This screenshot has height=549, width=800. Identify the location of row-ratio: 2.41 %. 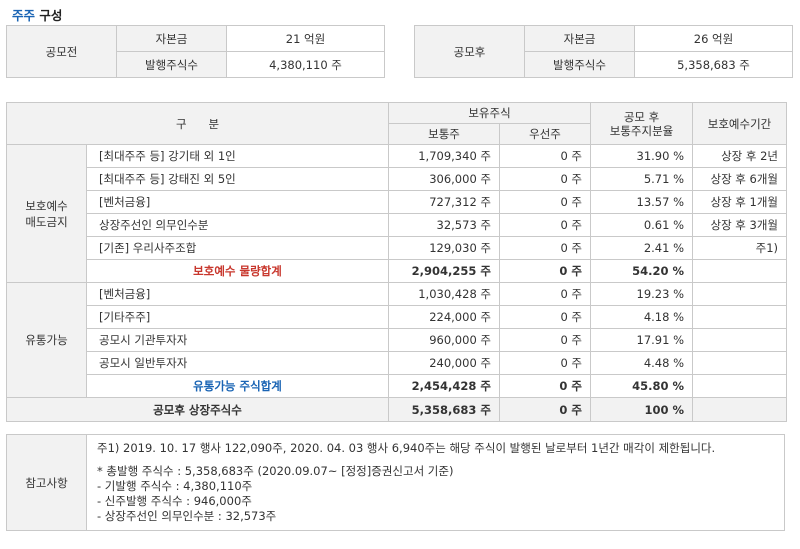
(642, 248).